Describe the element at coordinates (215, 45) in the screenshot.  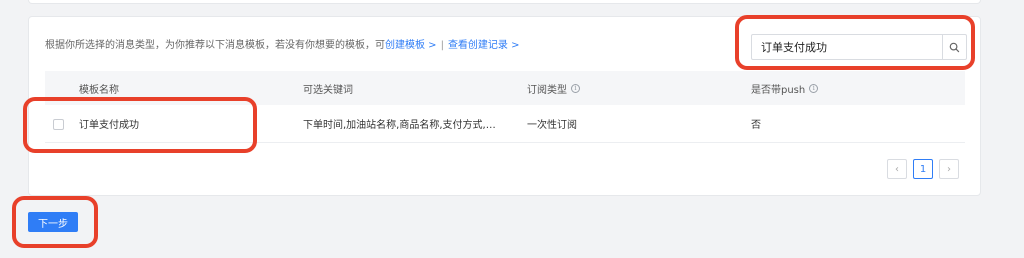
I see `tip-text: 根据你所选择的消息类型，为你推荐以下消息模板，若没有你想要的模板，可` at that location.